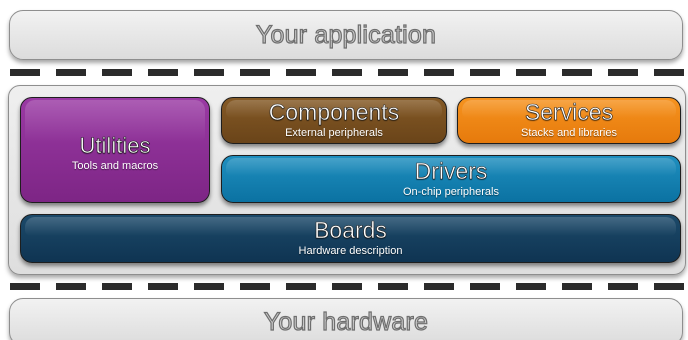 The width and height of the screenshot is (688, 340). What do you see at coordinates (334, 112) in the screenshot?
I see `components-title: Components` at bounding box center [334, 112].